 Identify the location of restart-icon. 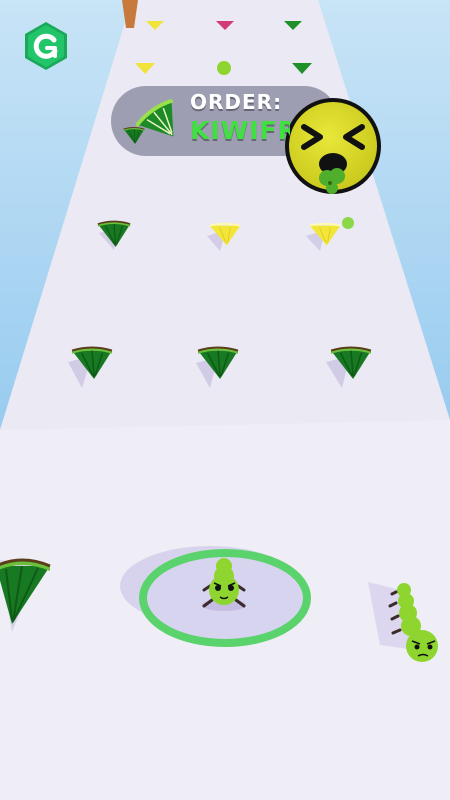
(46, 46).